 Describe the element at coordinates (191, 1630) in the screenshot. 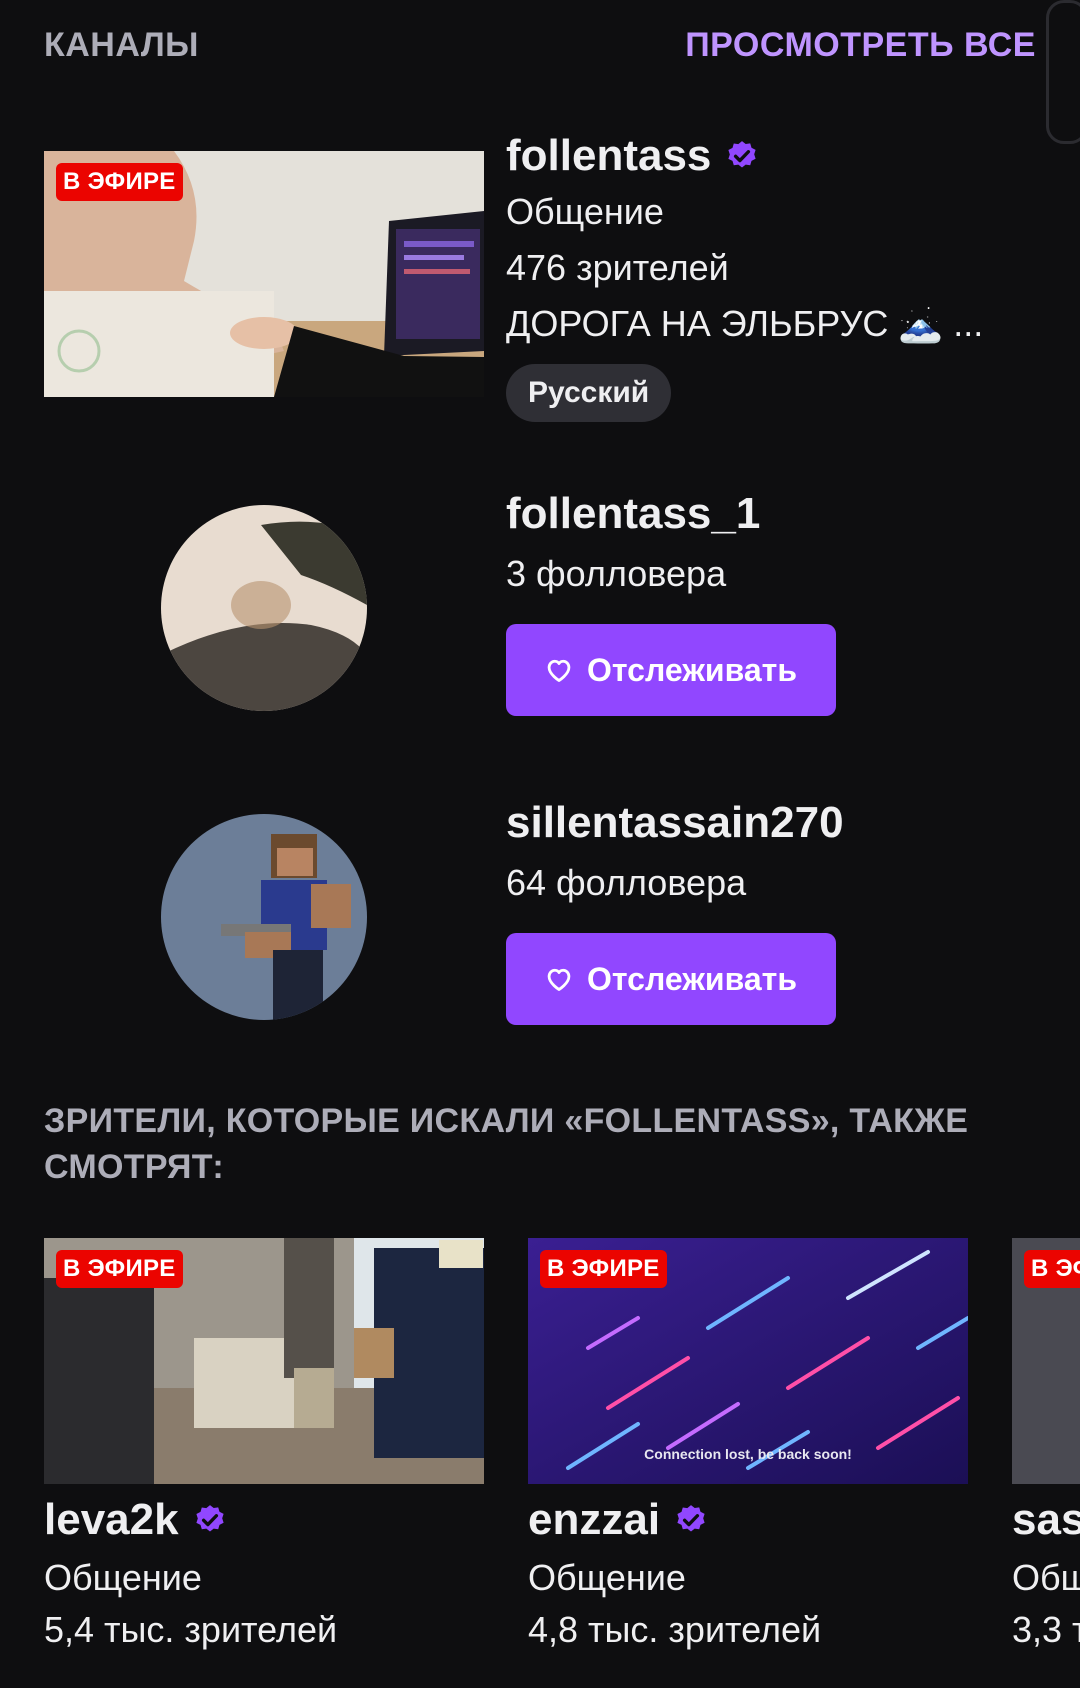

I see `viewer-count: 5,4 тыс. зрителей` at that location.